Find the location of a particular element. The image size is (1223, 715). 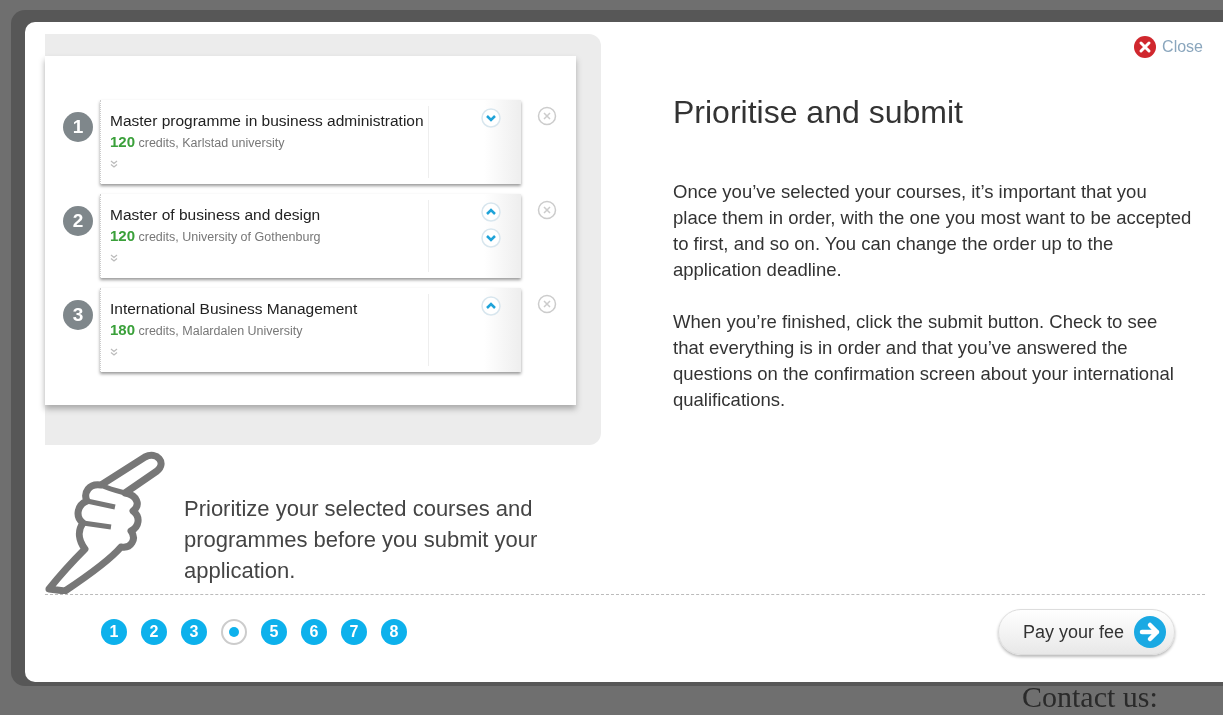

arrow-right-icon is located at coordinates (1150, 632).